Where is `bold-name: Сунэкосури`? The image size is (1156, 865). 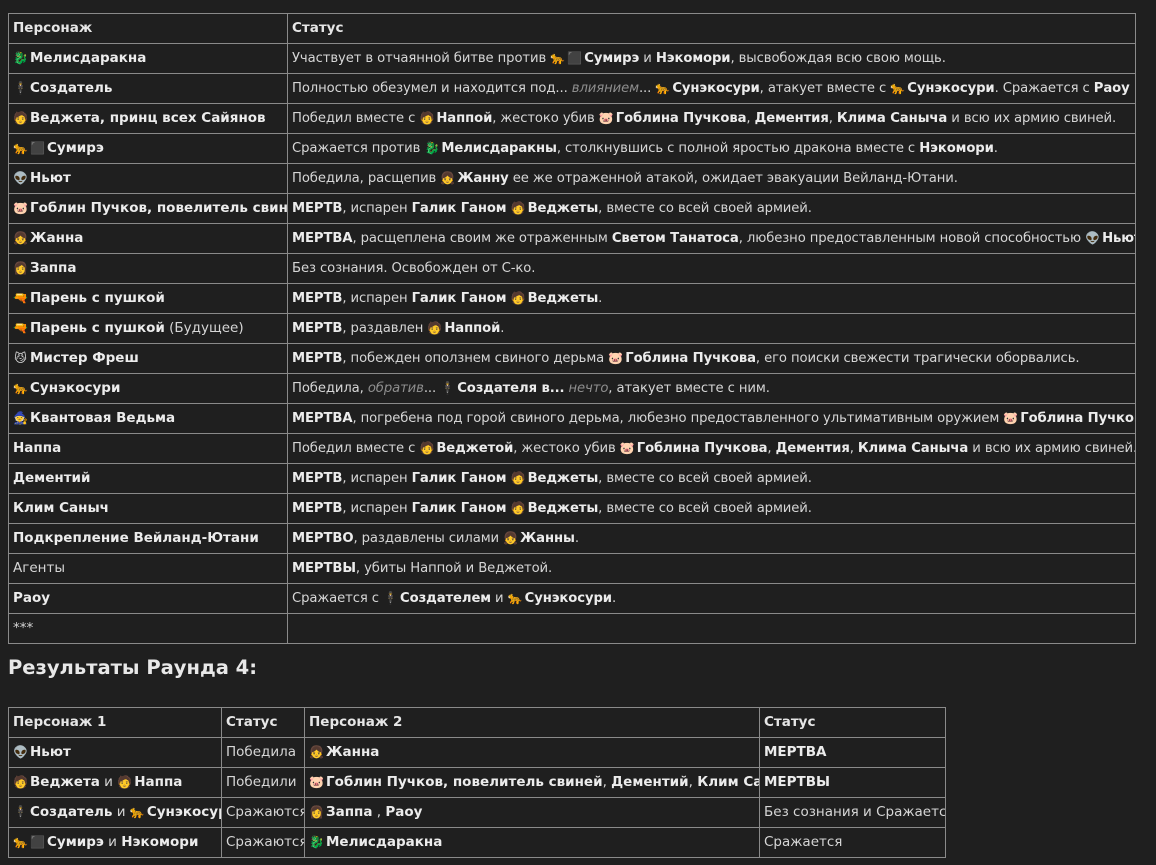 bold-name: Сунэкосури is located at coordinates (716, 88).